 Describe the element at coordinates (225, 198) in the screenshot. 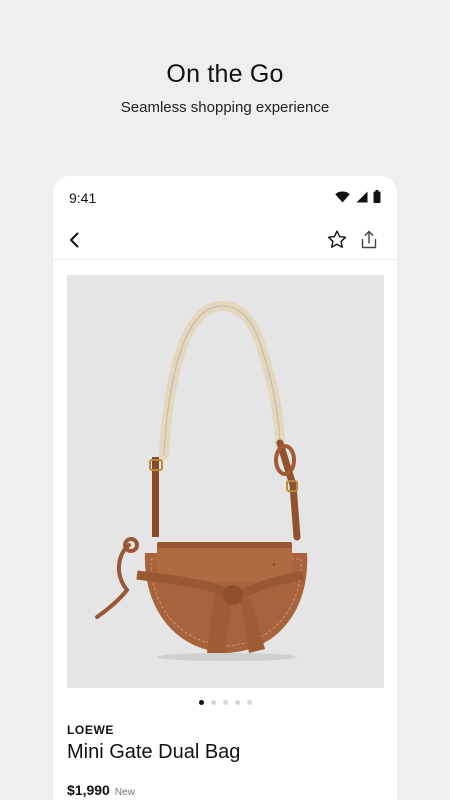

I see `status-bar: 9:41` at that location.